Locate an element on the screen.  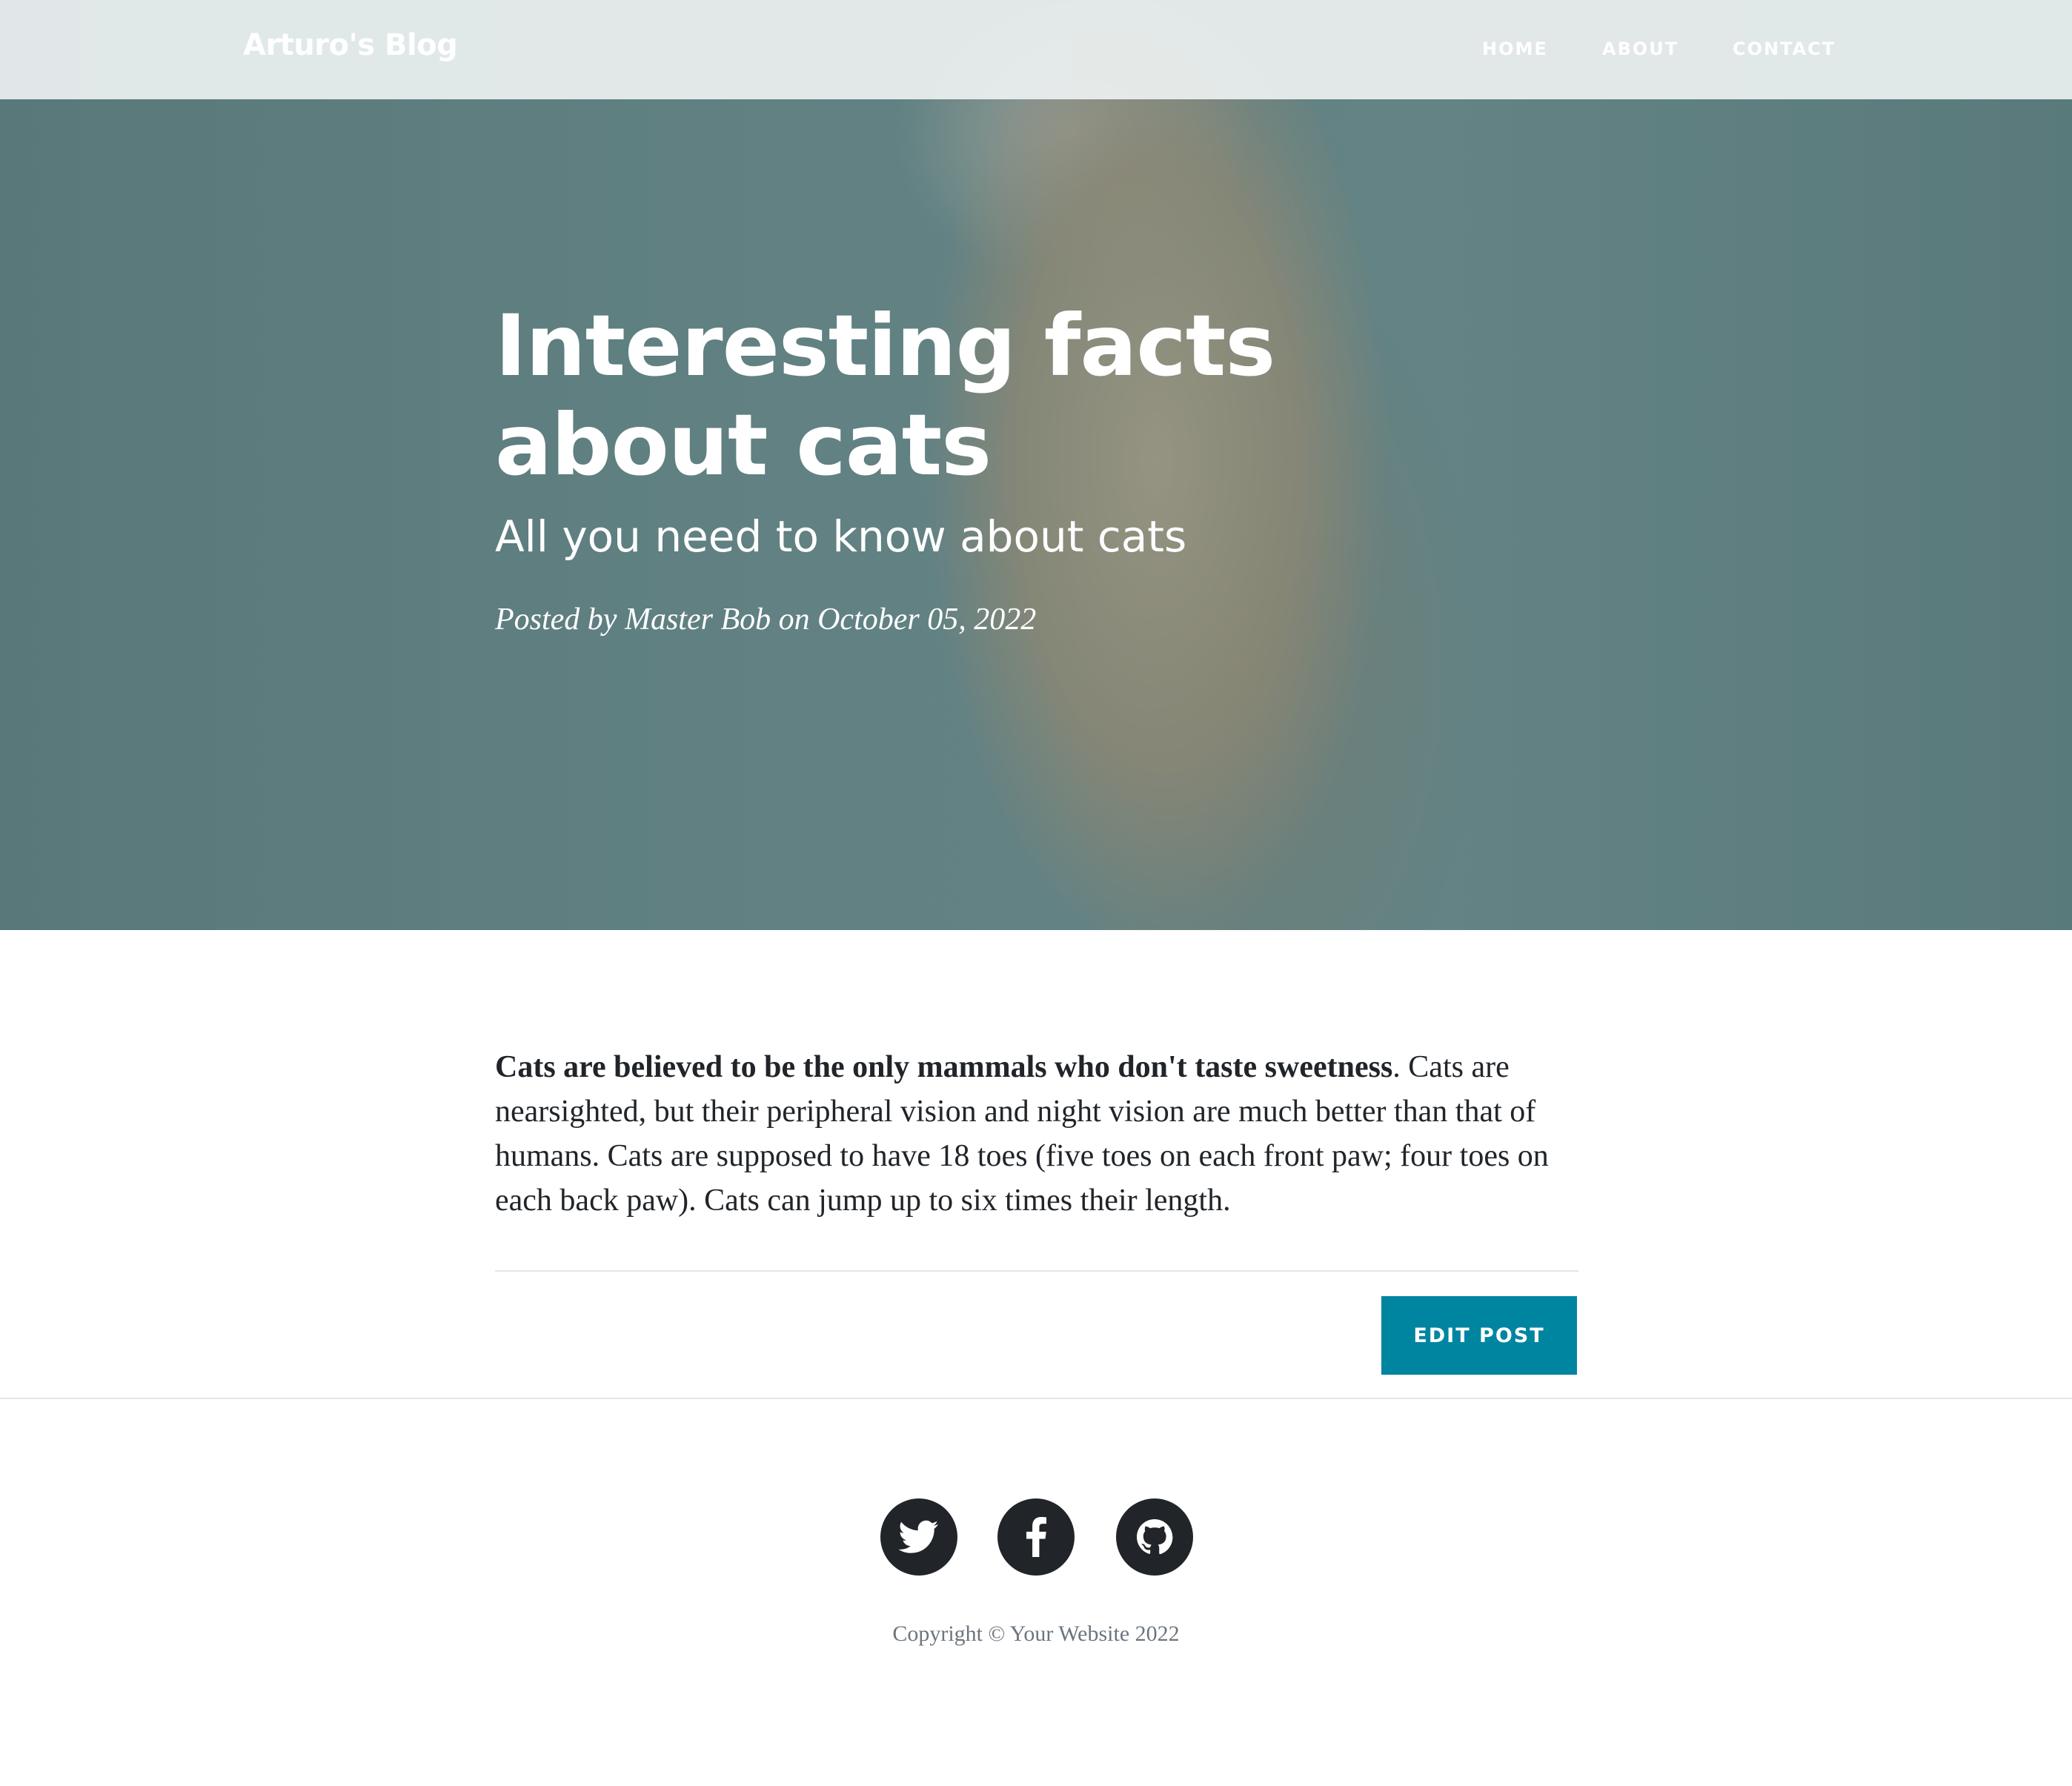
nav-links: HOME ABOUT CONTACT is located at coordinates (1036, 54).